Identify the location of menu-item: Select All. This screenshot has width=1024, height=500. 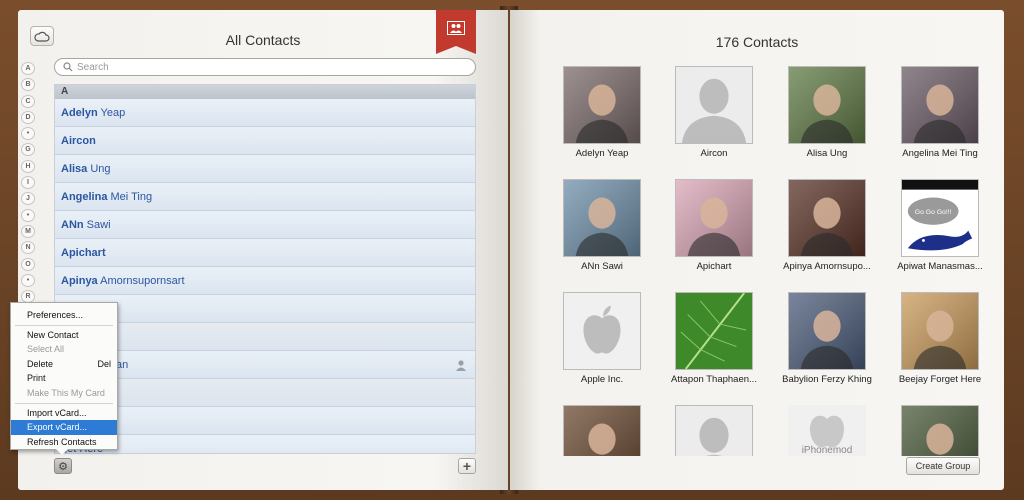
(64, 349).